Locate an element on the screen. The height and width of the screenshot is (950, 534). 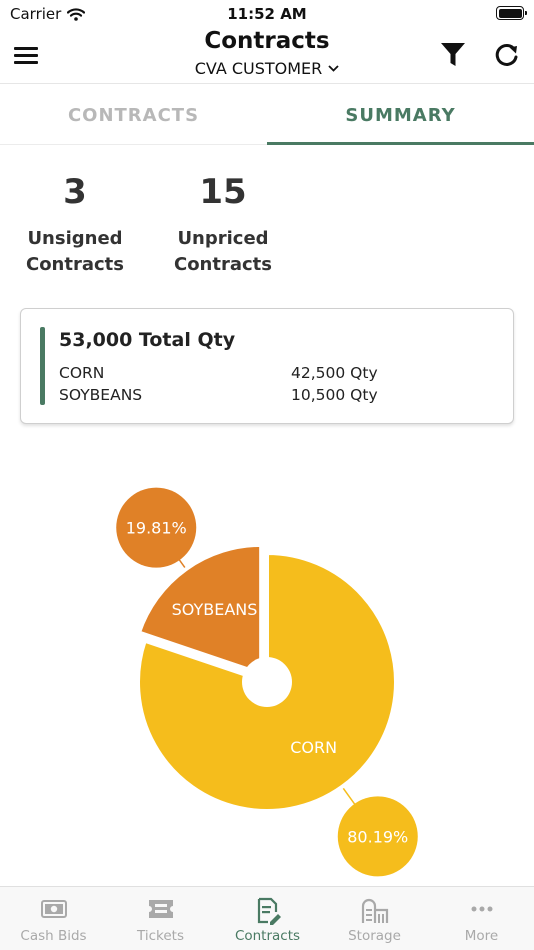
unpriced-contracts-stat: 15 Unpriced Contracts is located at coordinates (223, 225).